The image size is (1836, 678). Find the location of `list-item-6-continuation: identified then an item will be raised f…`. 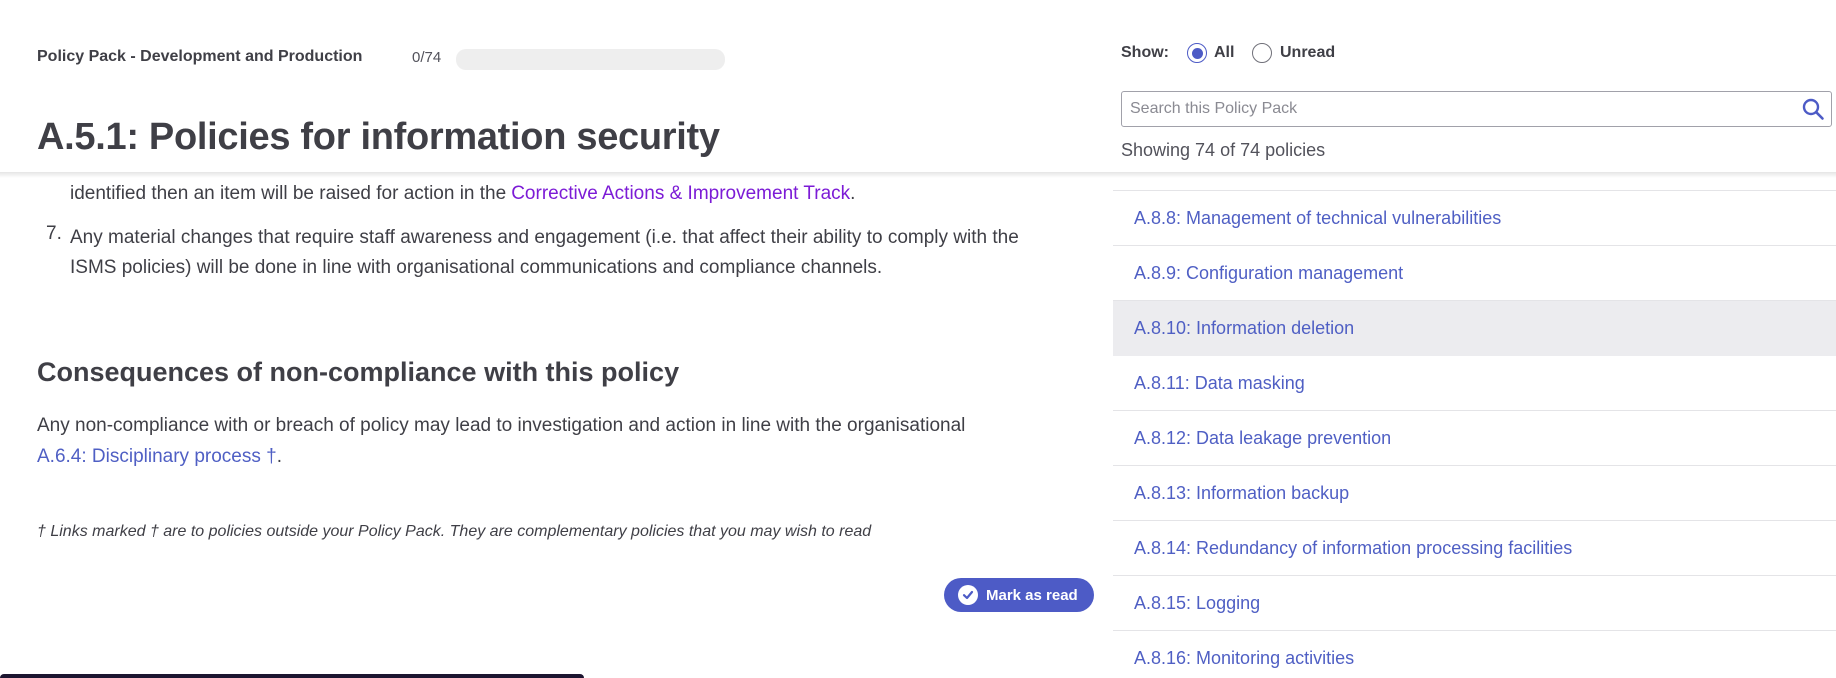

list-item-6-continuation: identified then an item will be raised f… is located at coordinates (462, 194).